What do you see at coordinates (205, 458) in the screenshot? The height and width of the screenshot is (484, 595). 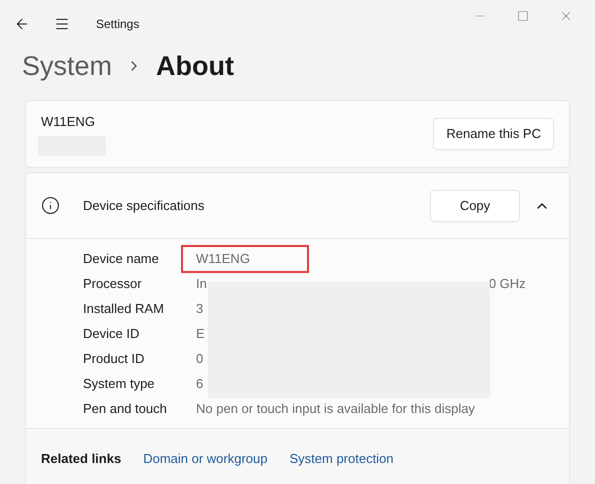 I see `related-link: Domain or workgroup` at bounding box center [205, 458].